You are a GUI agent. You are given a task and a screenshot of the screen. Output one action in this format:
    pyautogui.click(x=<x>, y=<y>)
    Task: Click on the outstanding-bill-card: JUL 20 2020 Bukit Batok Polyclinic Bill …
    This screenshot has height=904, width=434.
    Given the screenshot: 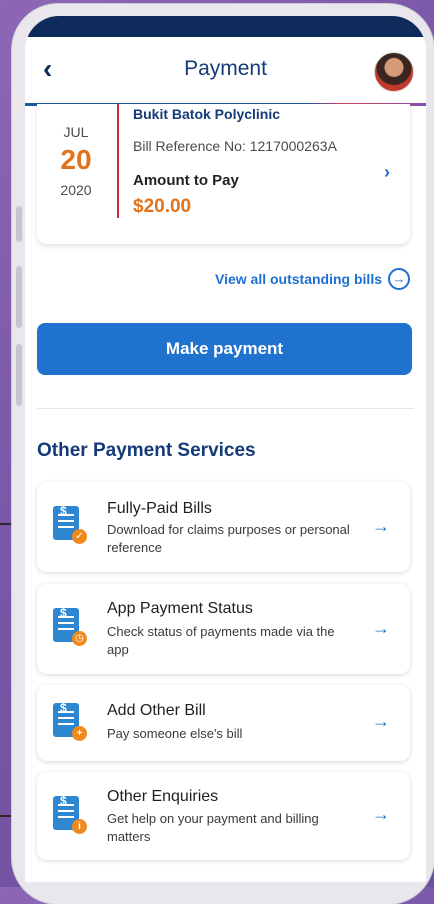 What is the action you would take?
    pyautogui.click(x=223, y=174)
    